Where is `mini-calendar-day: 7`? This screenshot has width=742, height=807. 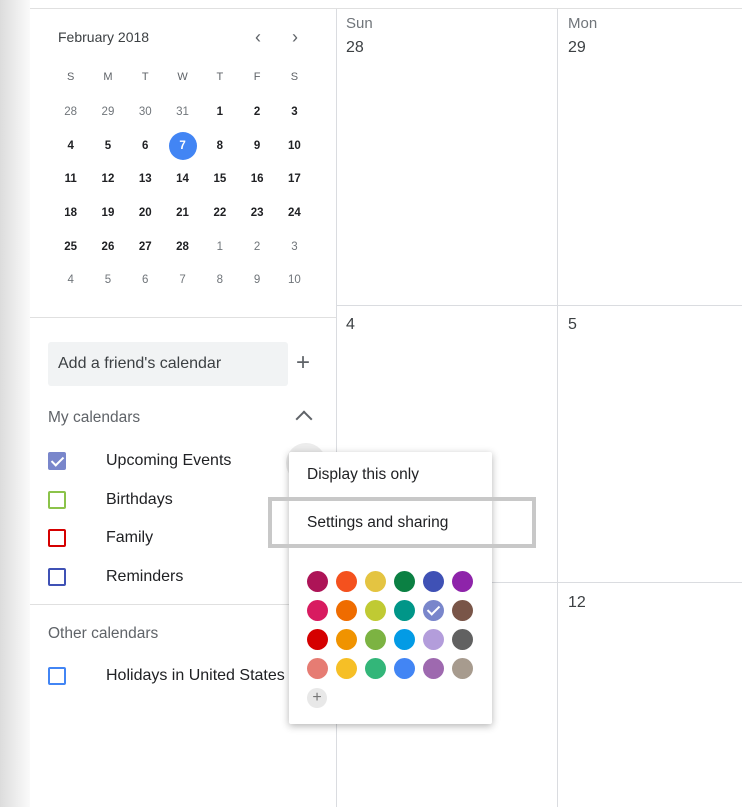 mini-calendar-day: 7 is located at coordinates (182, 280).